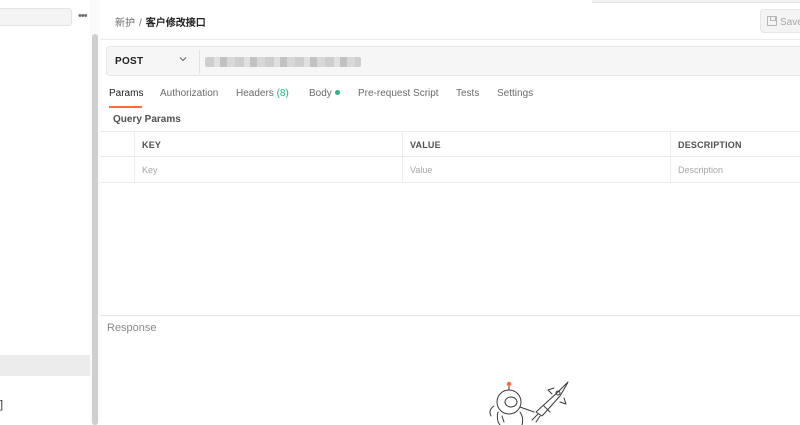 This screenshot has height=425, width=800. I want to click on response-divider, so click(450, 315).